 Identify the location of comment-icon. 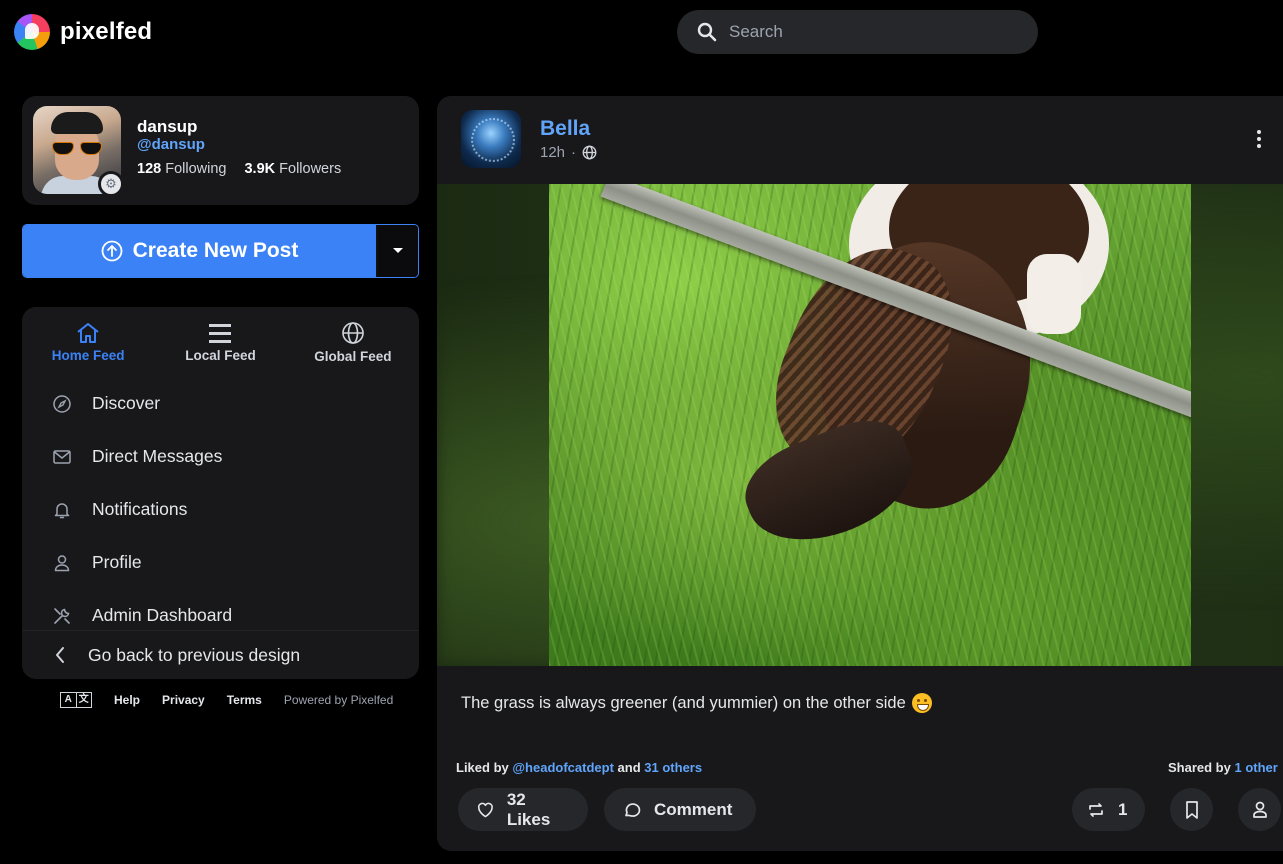
(633, 809).